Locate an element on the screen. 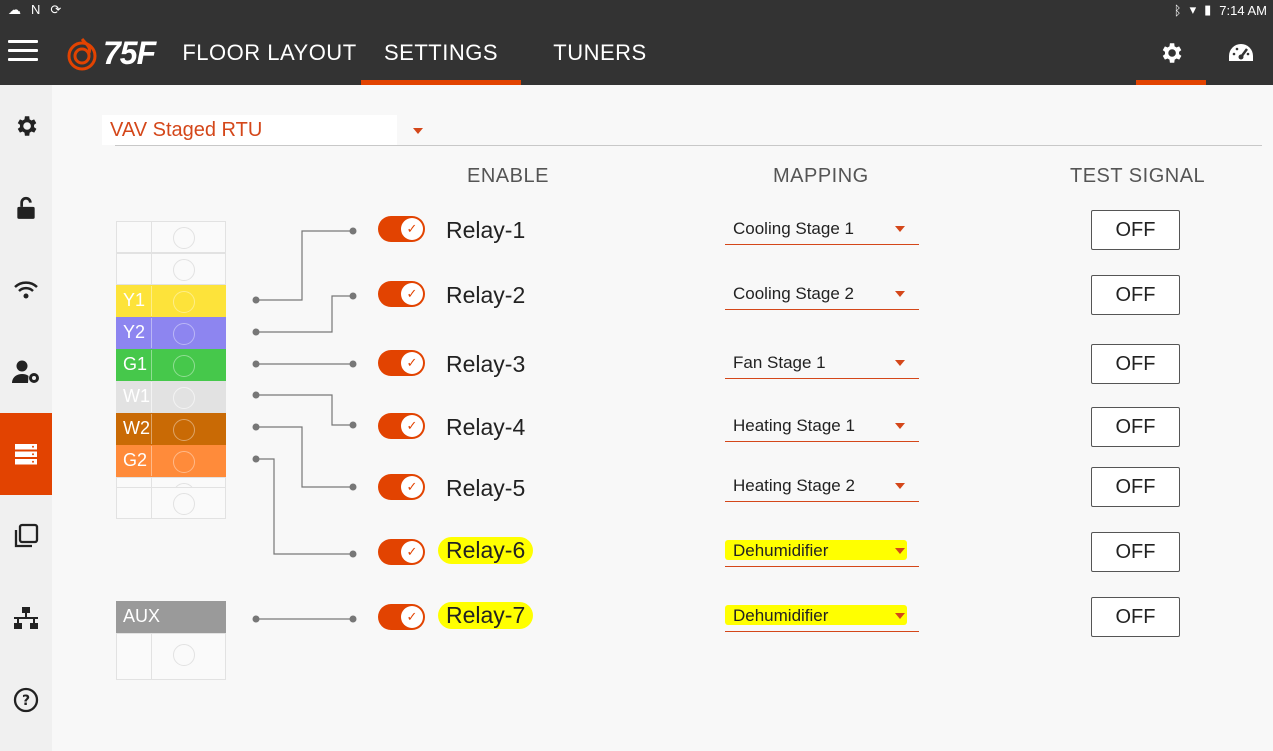  sync-icon: ⟳ is located at coordinates (56, 9).